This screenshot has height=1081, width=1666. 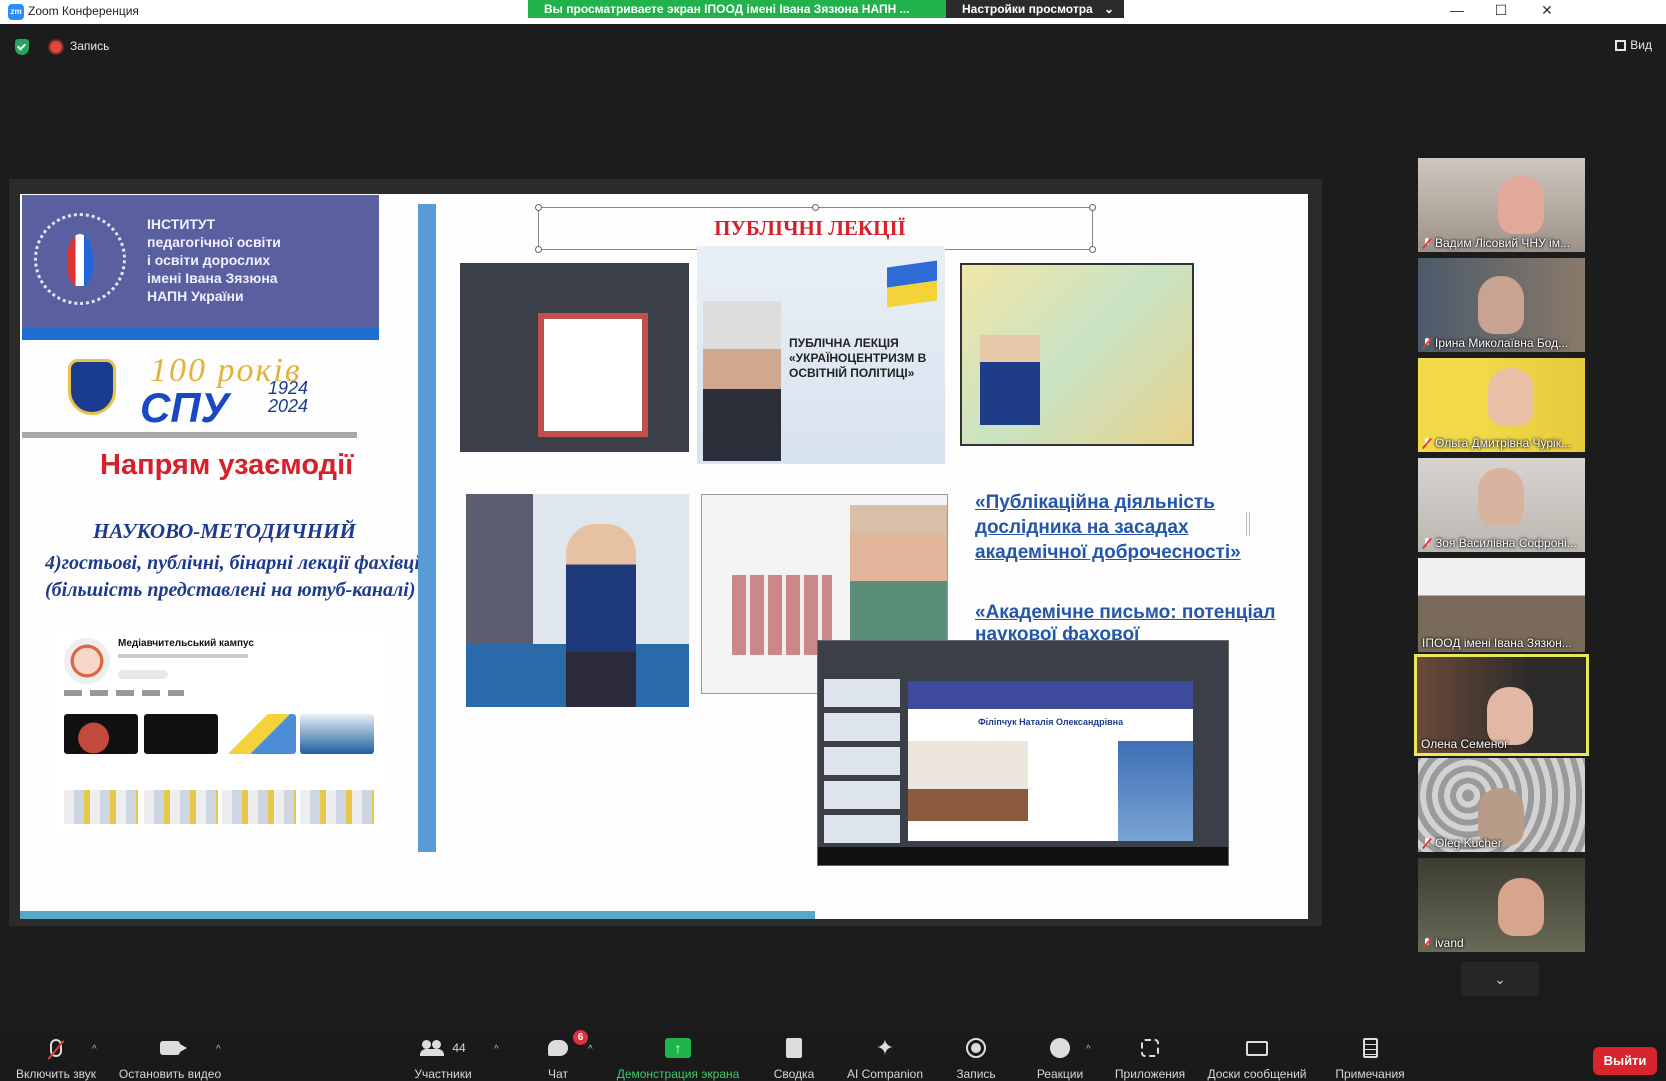 I want to click on maximize-icon: ☐, so click(x=1501, y=10).